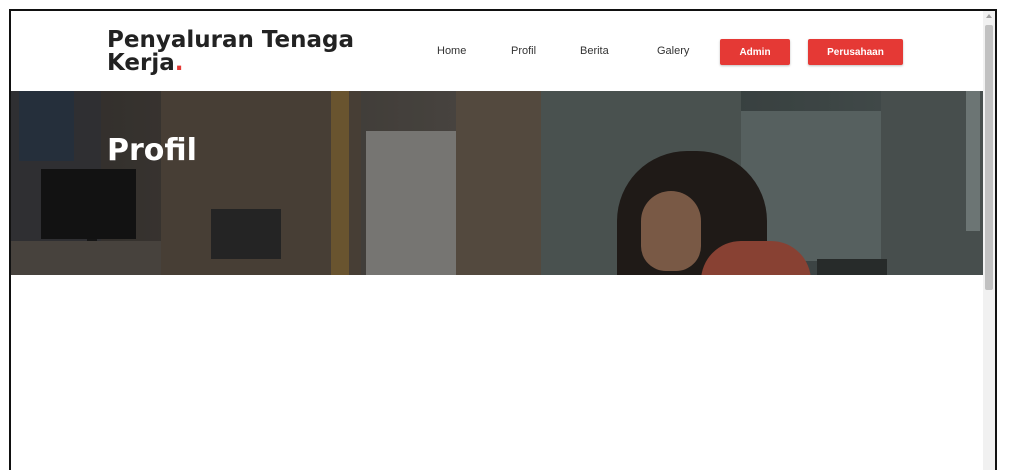  Describe the element at coordinates (989, 16) in the screenshot. I see `scroll-up-arrow-icon` at that location.